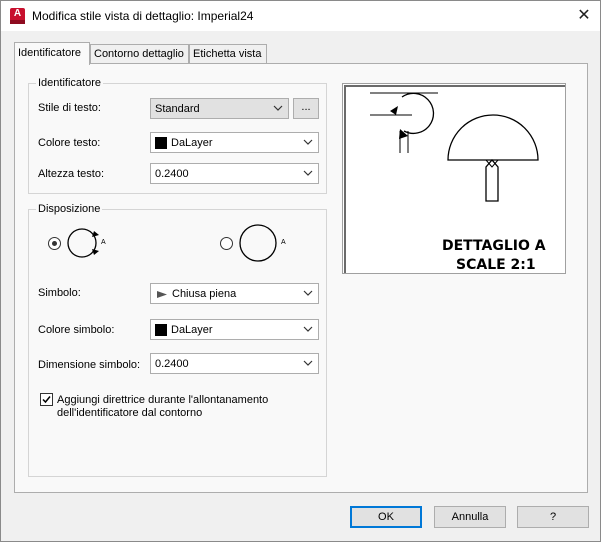 The image size is (601, 542). What do you see at coordinates (71, 174) in the screenshot?
I see `text-height-label: Altezza testo:` at bounding box center [71, 174].